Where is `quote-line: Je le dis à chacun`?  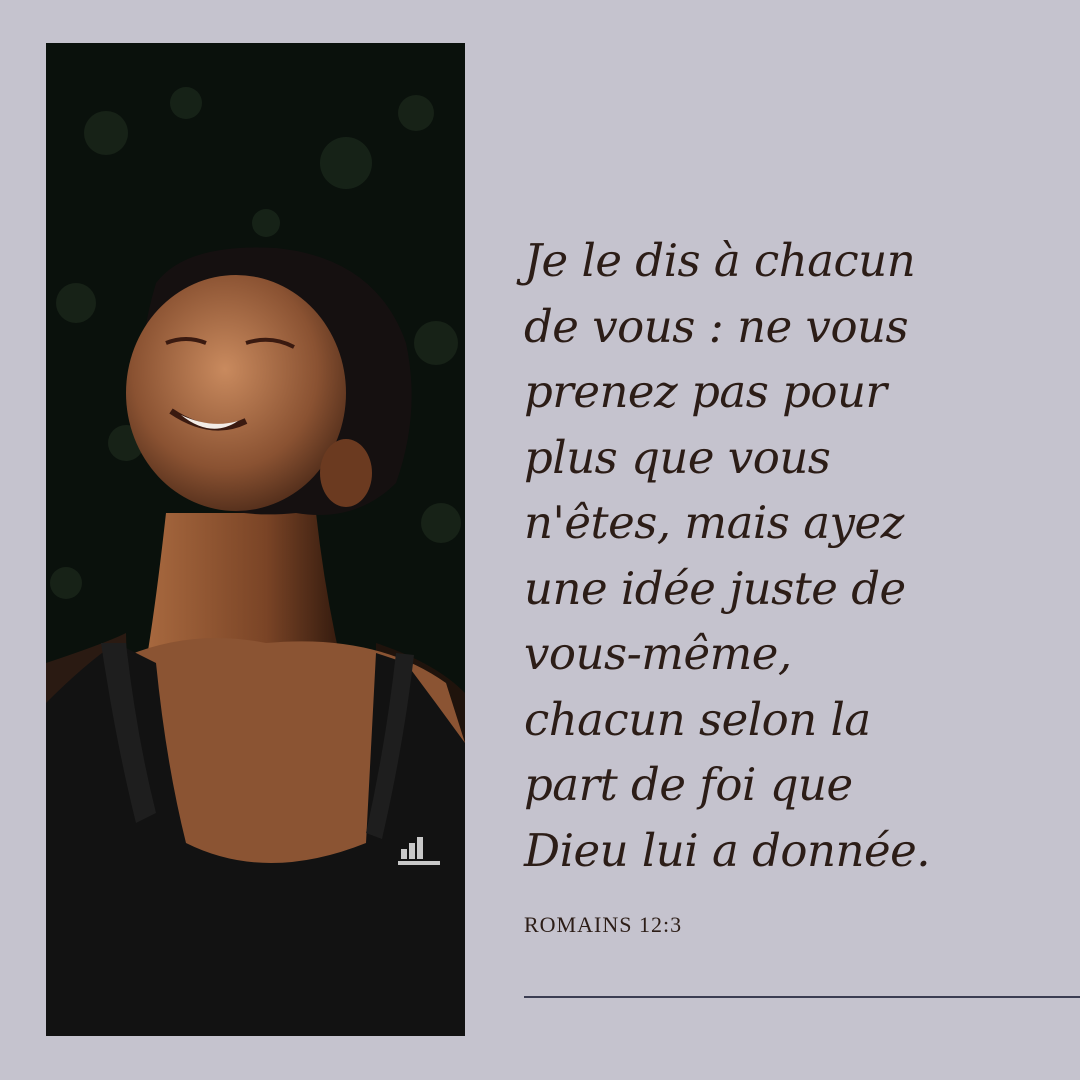
quote-line: Je le dis à chacun is located at coordinates (720, 260).